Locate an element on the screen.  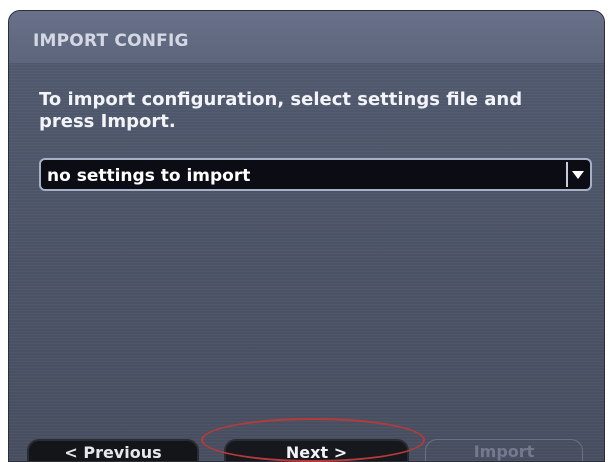
import-button-label: Import is located at coordinates (504, 451).